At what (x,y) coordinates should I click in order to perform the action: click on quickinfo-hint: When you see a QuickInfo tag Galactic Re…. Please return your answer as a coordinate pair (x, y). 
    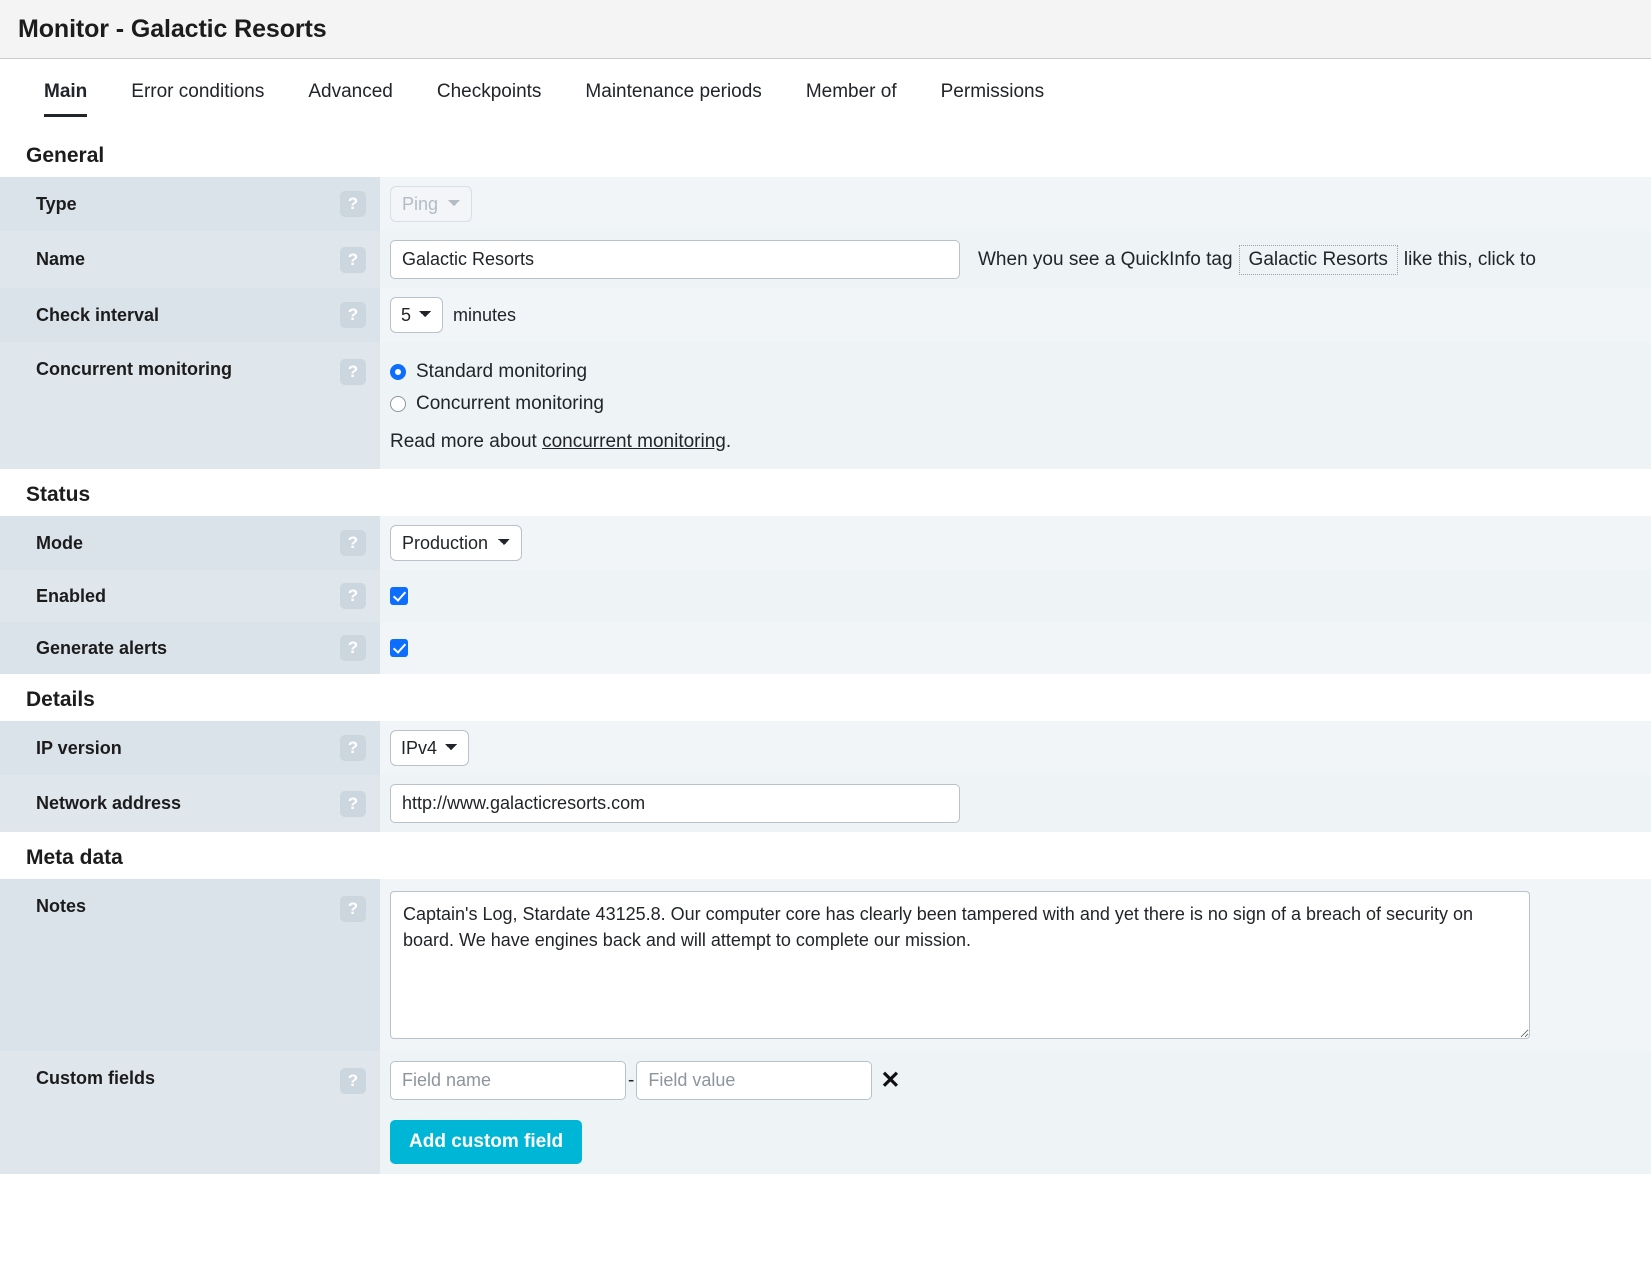
    Looking at the image, I should click on (1257, 259).